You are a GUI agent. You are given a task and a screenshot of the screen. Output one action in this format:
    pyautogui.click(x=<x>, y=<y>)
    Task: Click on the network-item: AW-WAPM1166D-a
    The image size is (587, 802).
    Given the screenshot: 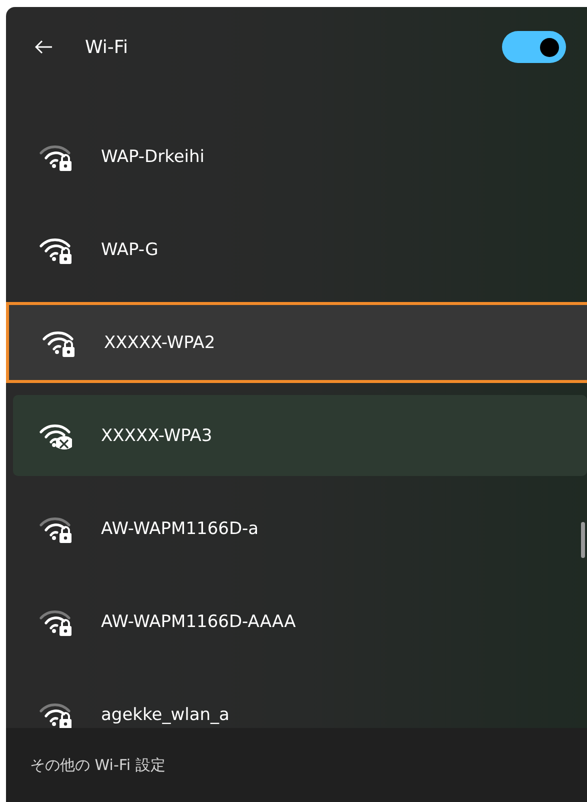 What is the action you would take?
    pyautogui.click(x=300, y=528)
    